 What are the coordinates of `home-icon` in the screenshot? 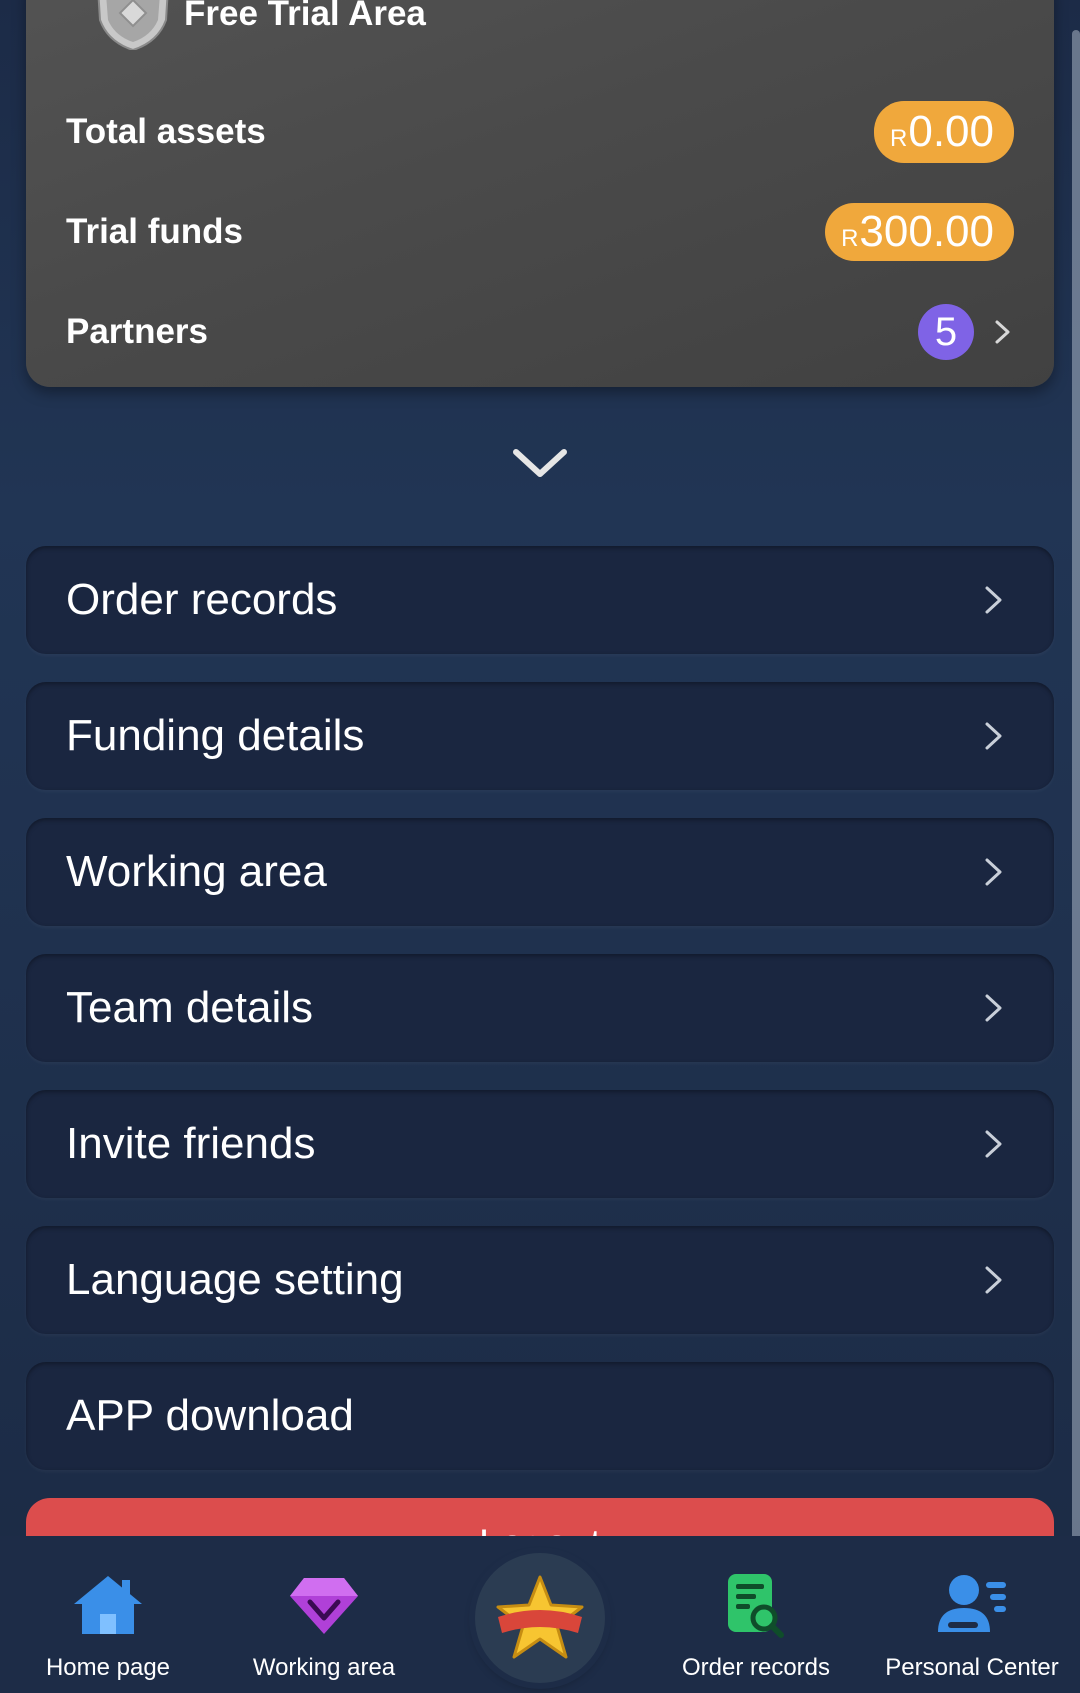 It's located at (108, 1605).